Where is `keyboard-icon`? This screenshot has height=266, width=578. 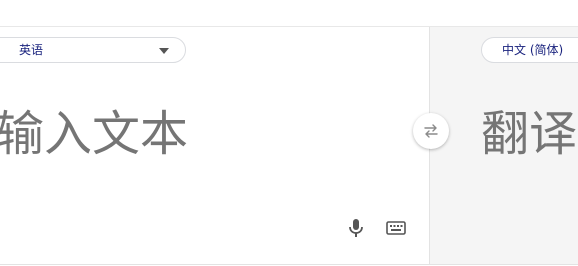 keyboard-icon is located at coordinates (396, 228).